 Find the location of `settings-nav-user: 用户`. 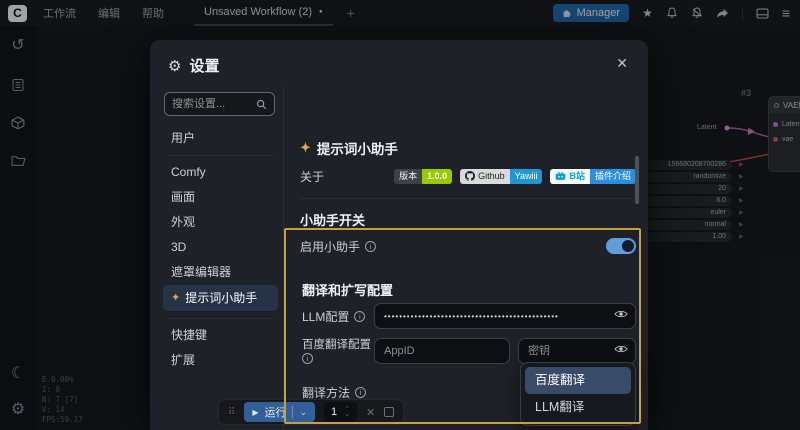

settings-nav-user: 用户 is located at coordinates (220, 138).